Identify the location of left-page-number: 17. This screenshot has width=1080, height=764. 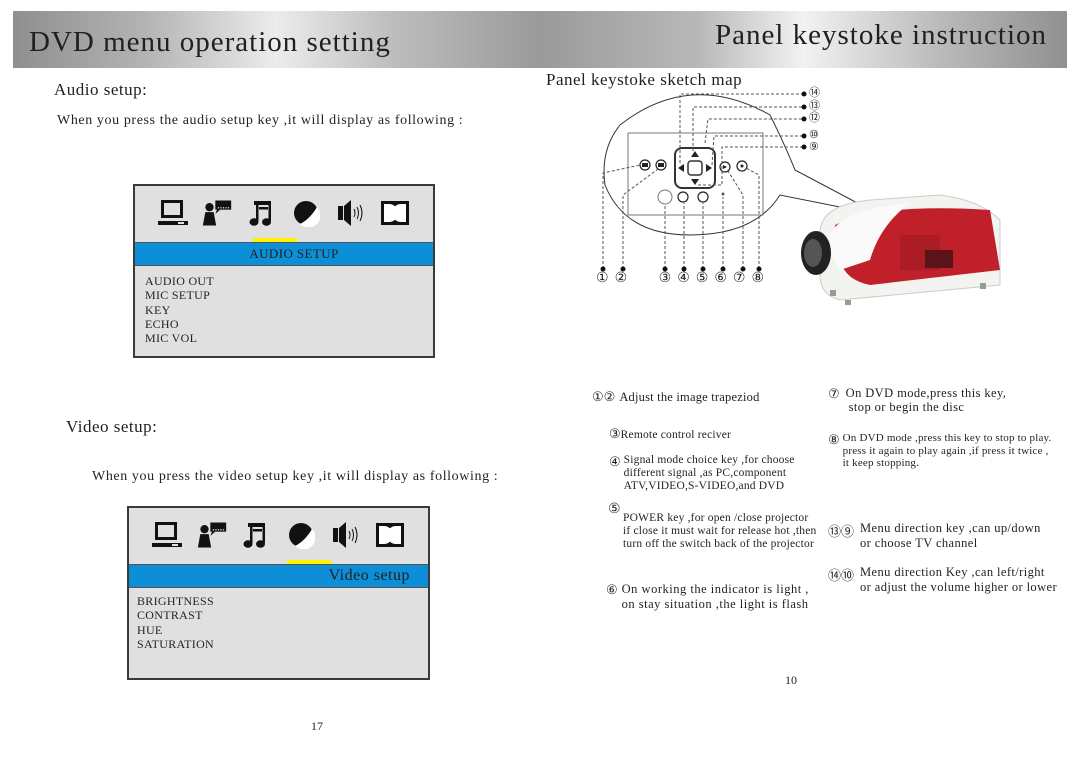
(317, 726).